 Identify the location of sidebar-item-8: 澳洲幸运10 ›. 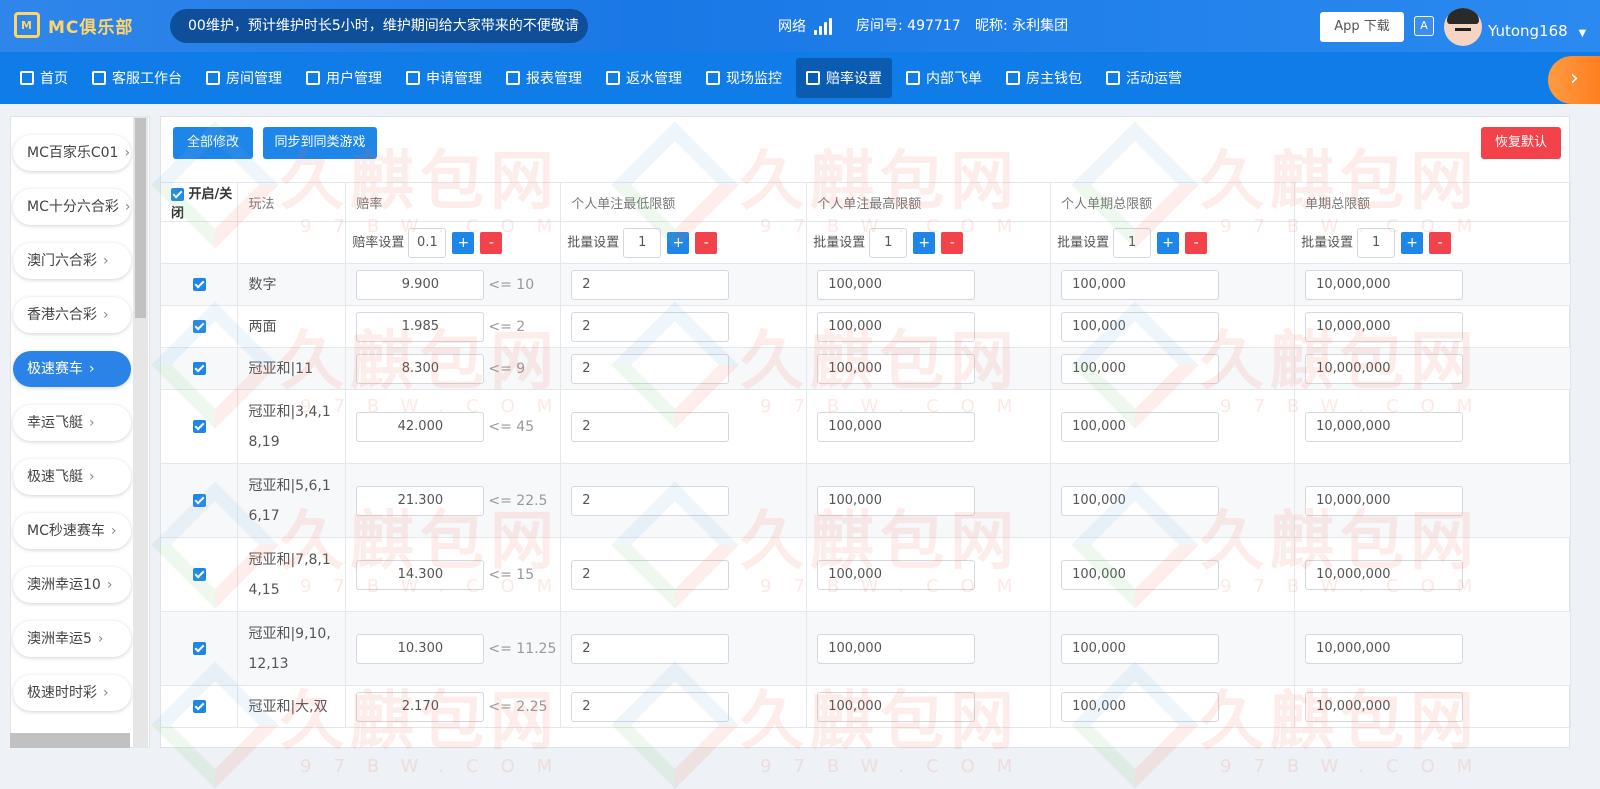
(72, 585).